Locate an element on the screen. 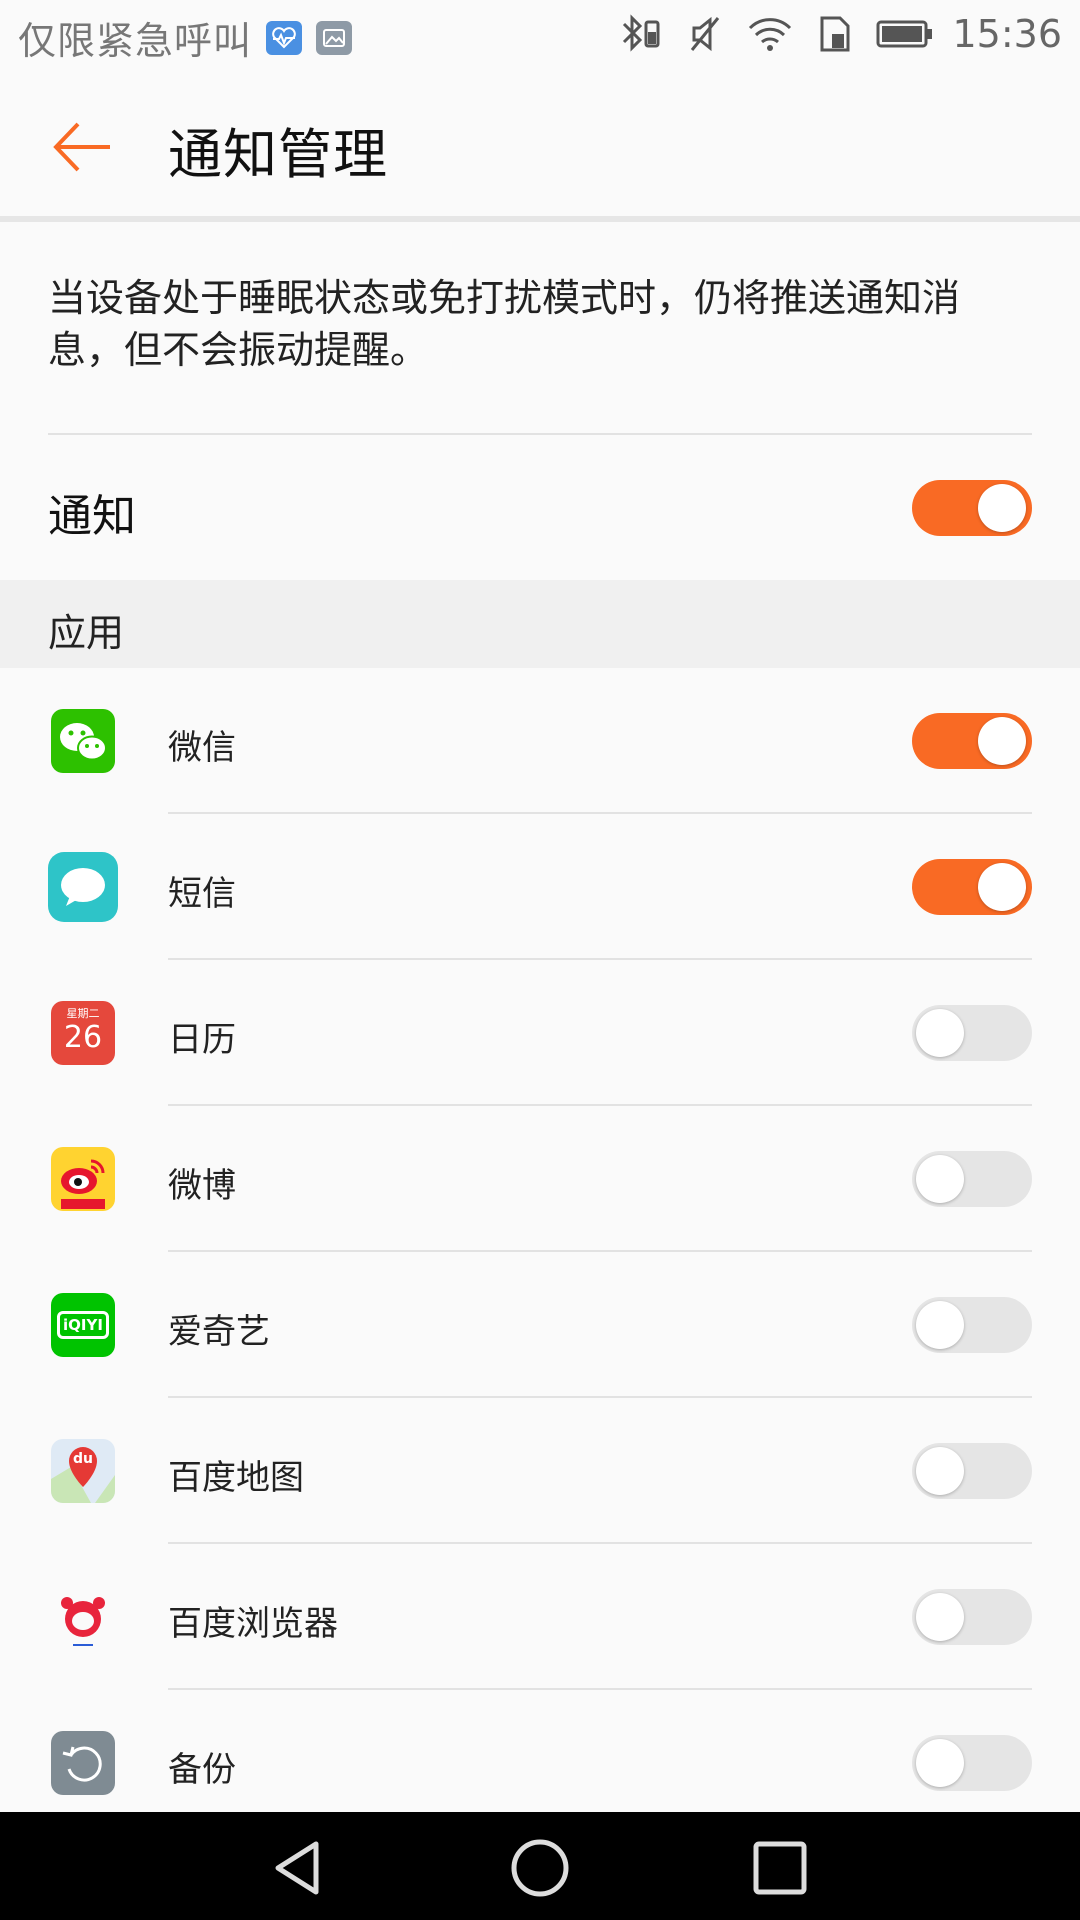 The width and height of the screenshot is (1080, 1920). calendar-weekday: 星期二 is located at coordinates (83, 1013).